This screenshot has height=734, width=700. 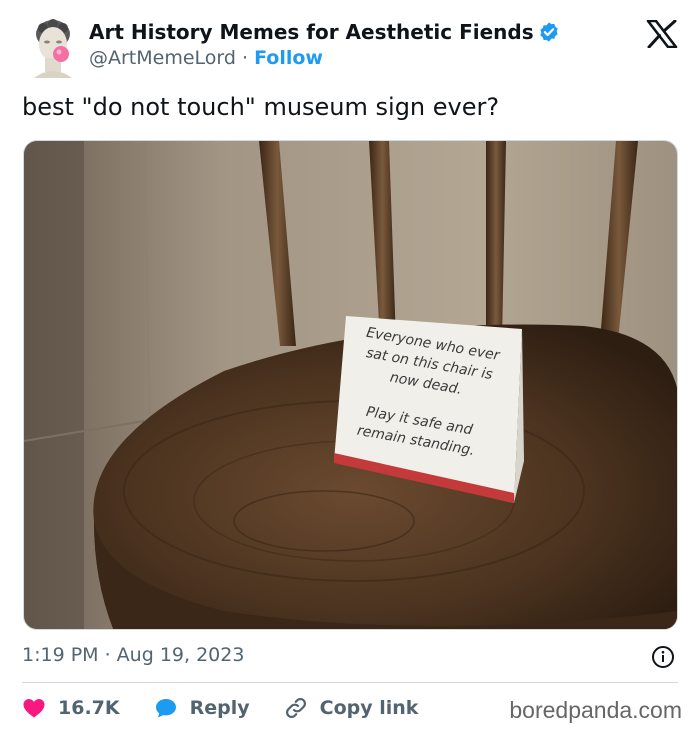 I want to click on reply-bubble-icon, so click(x=165, y=708).